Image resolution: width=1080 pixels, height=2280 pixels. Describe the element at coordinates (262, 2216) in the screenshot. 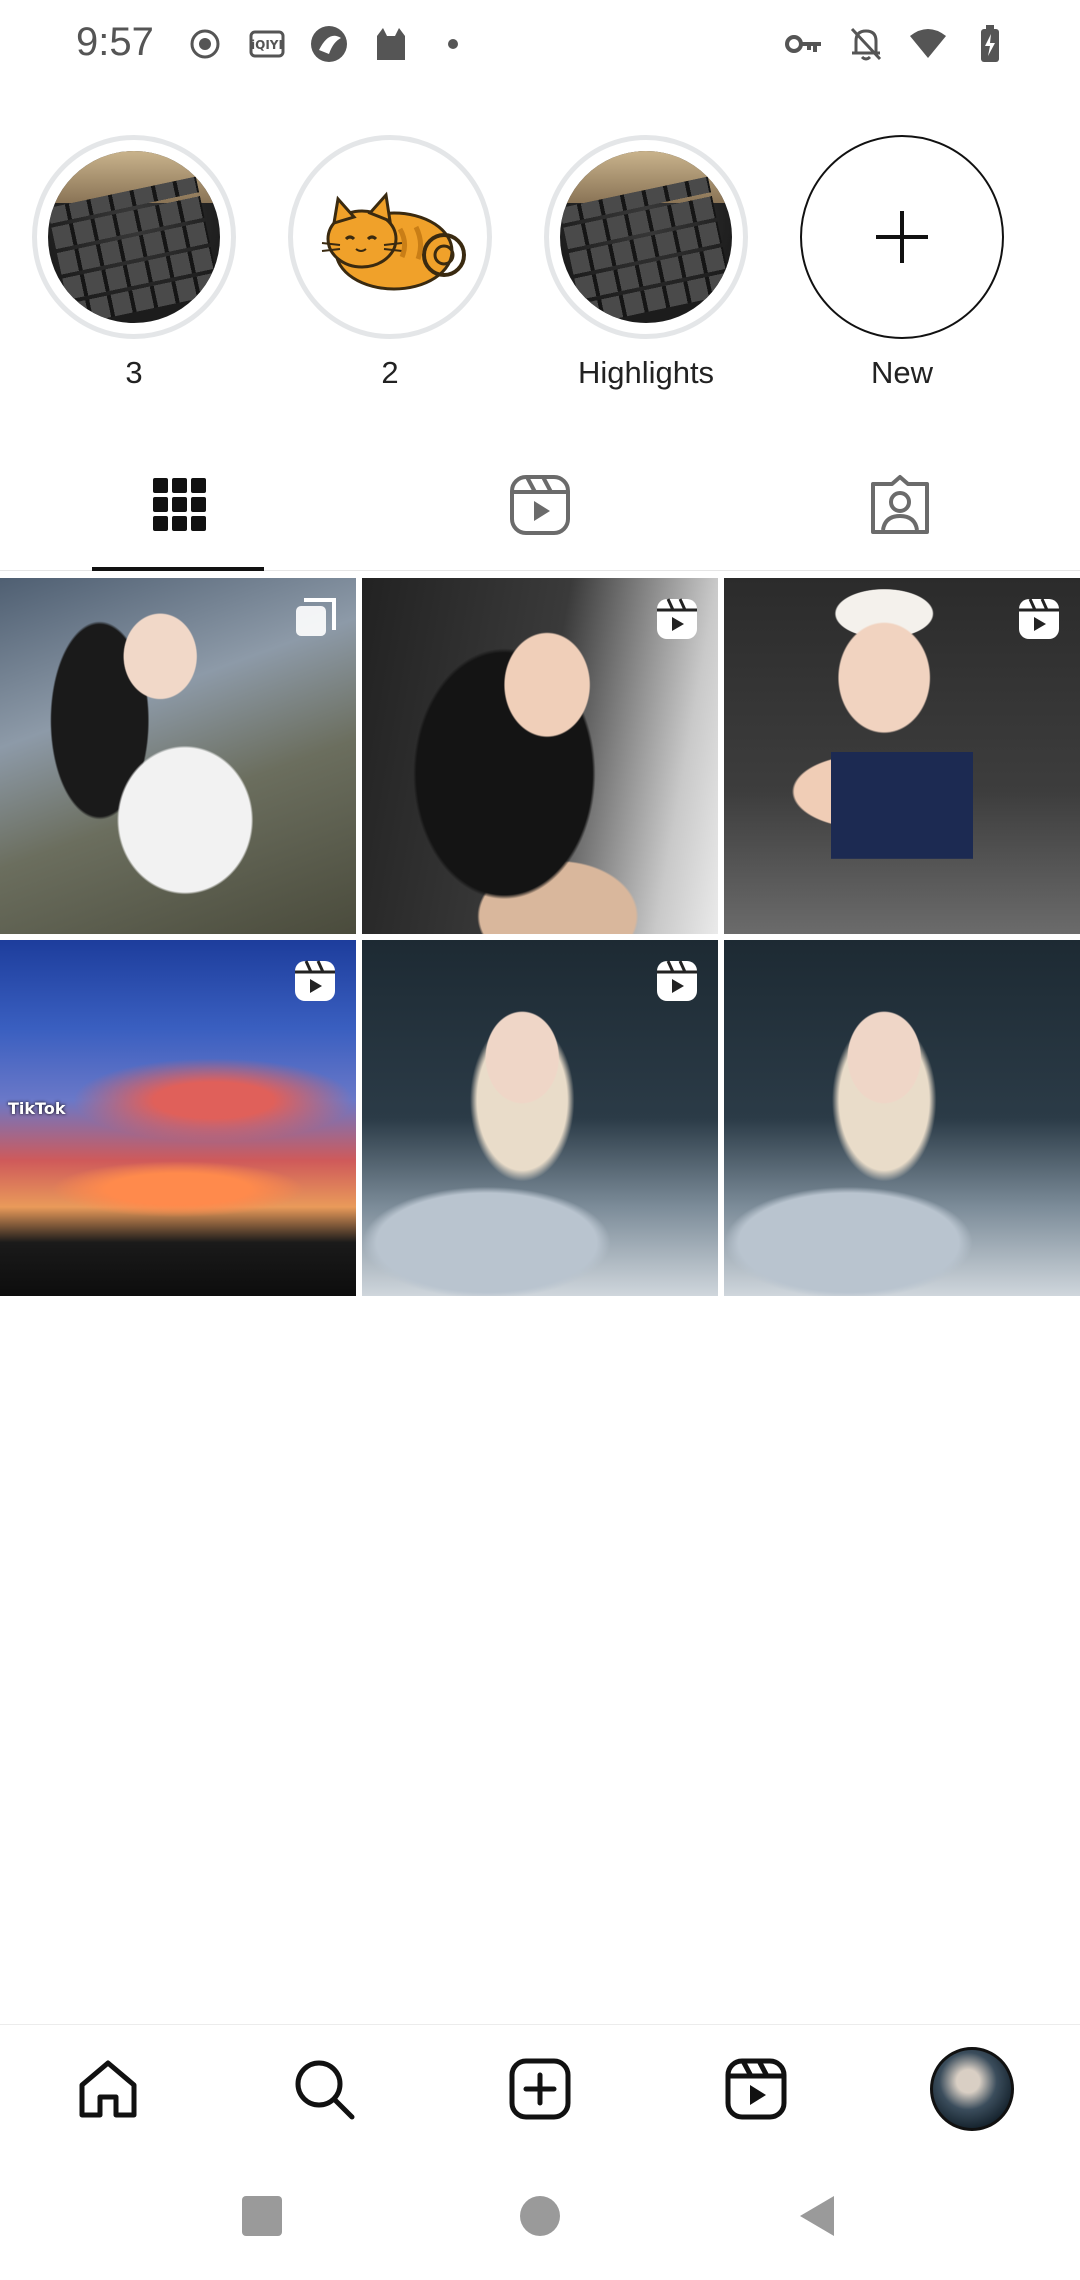

I see `recents-button` at that location.